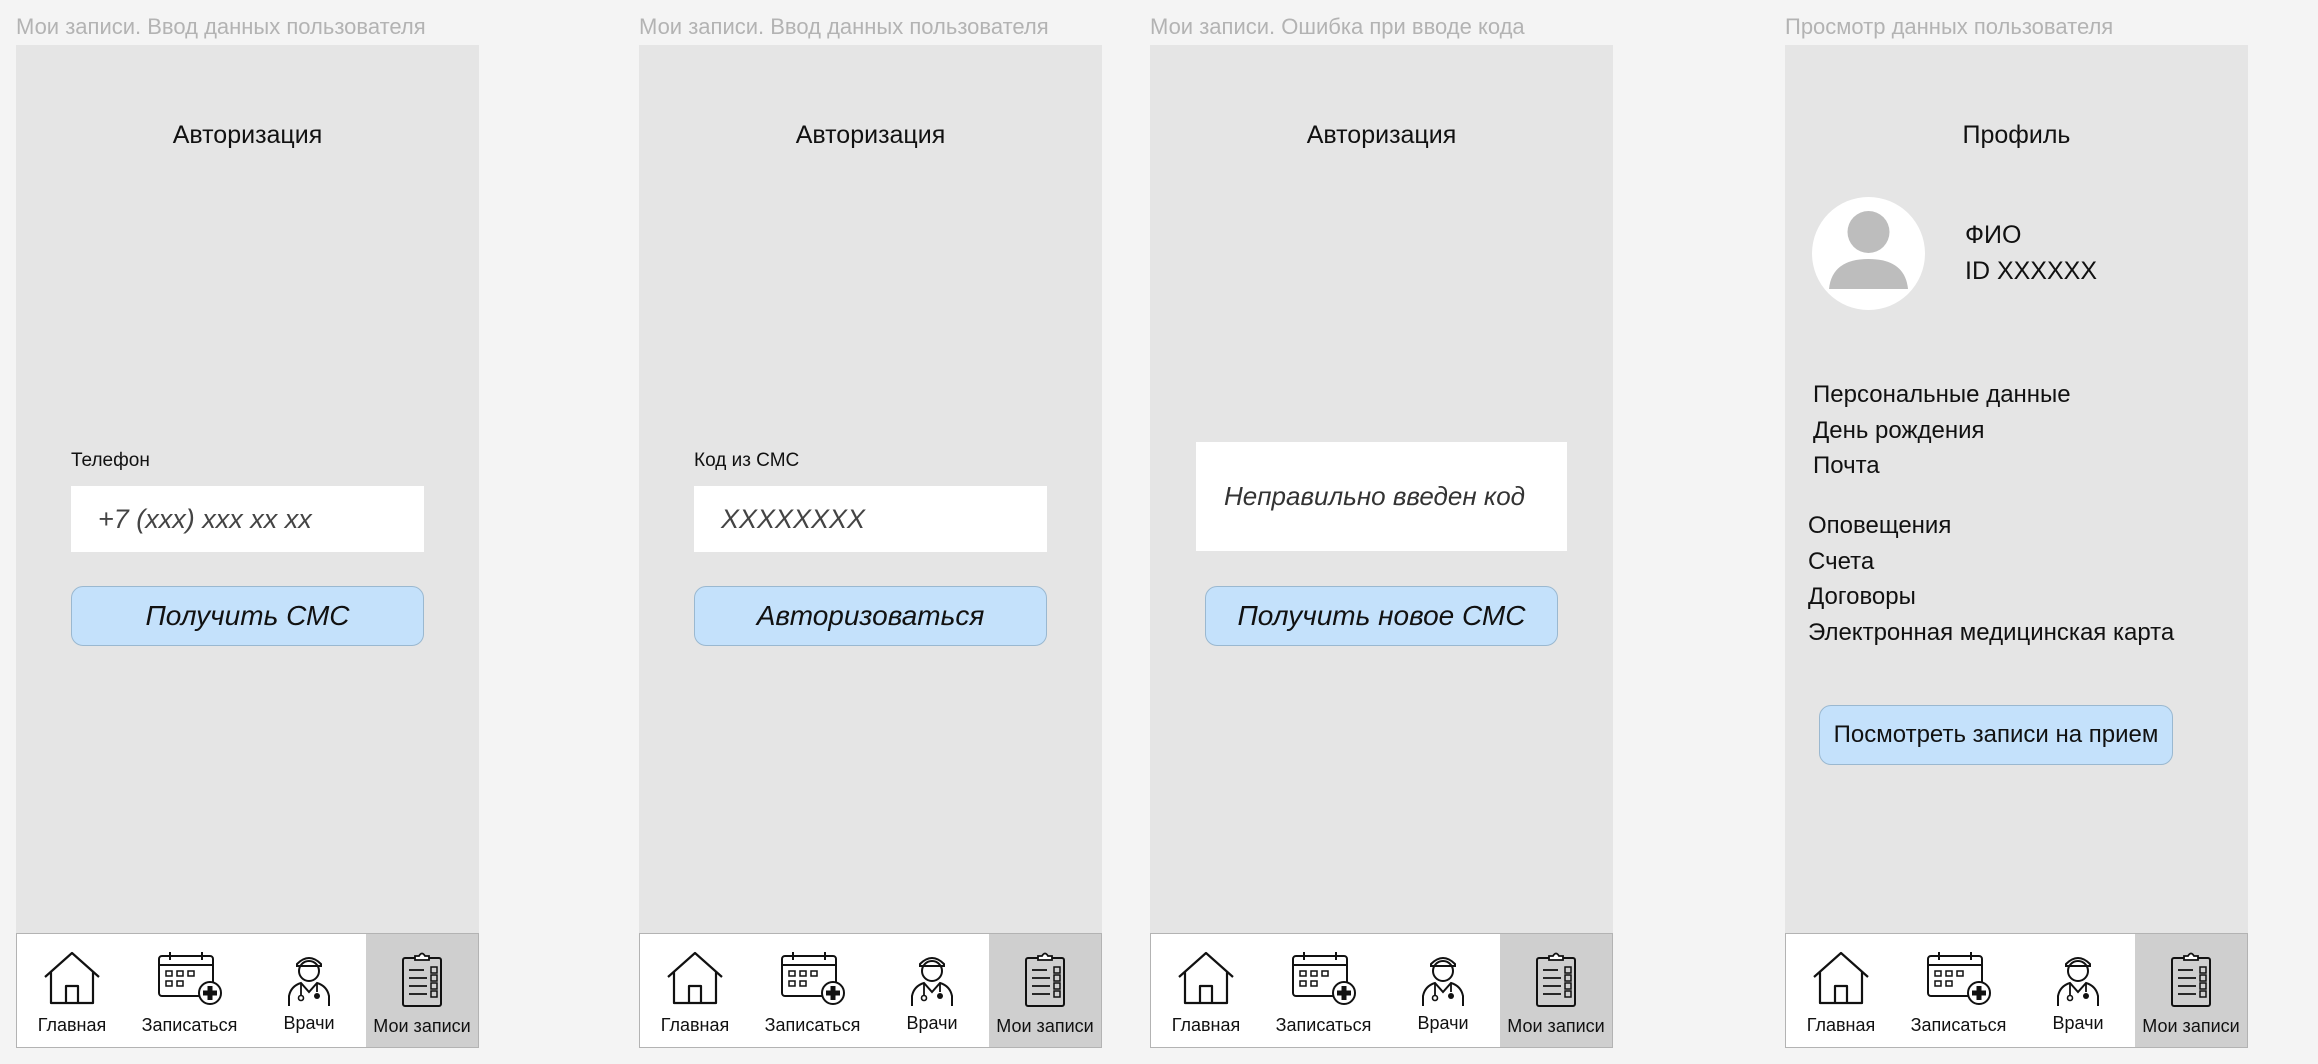 The image size is (2318, 1064). I want to click on screen-caption: Мои записи. Ошибка при вводе кода, so click(1337, 26).